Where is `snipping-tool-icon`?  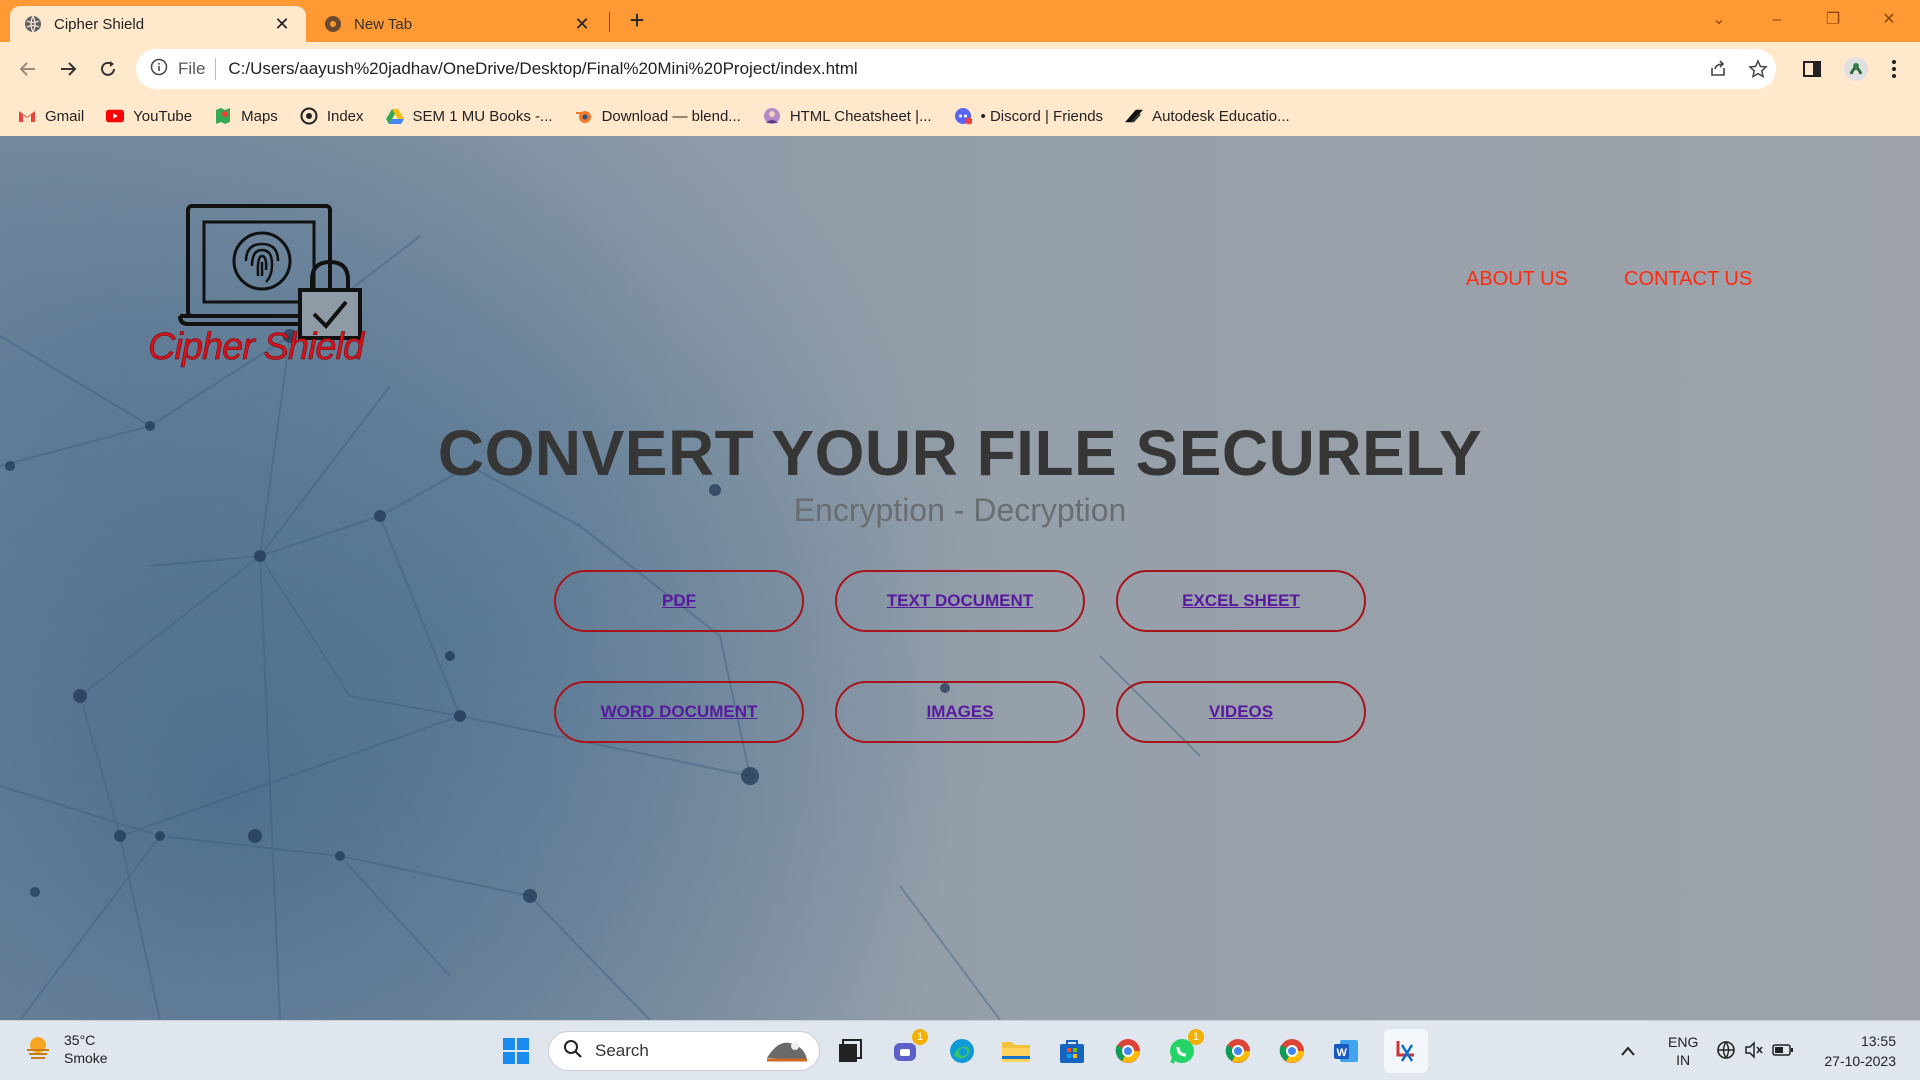
snipping-tool-icon is located at coordinates (1406, 1051).